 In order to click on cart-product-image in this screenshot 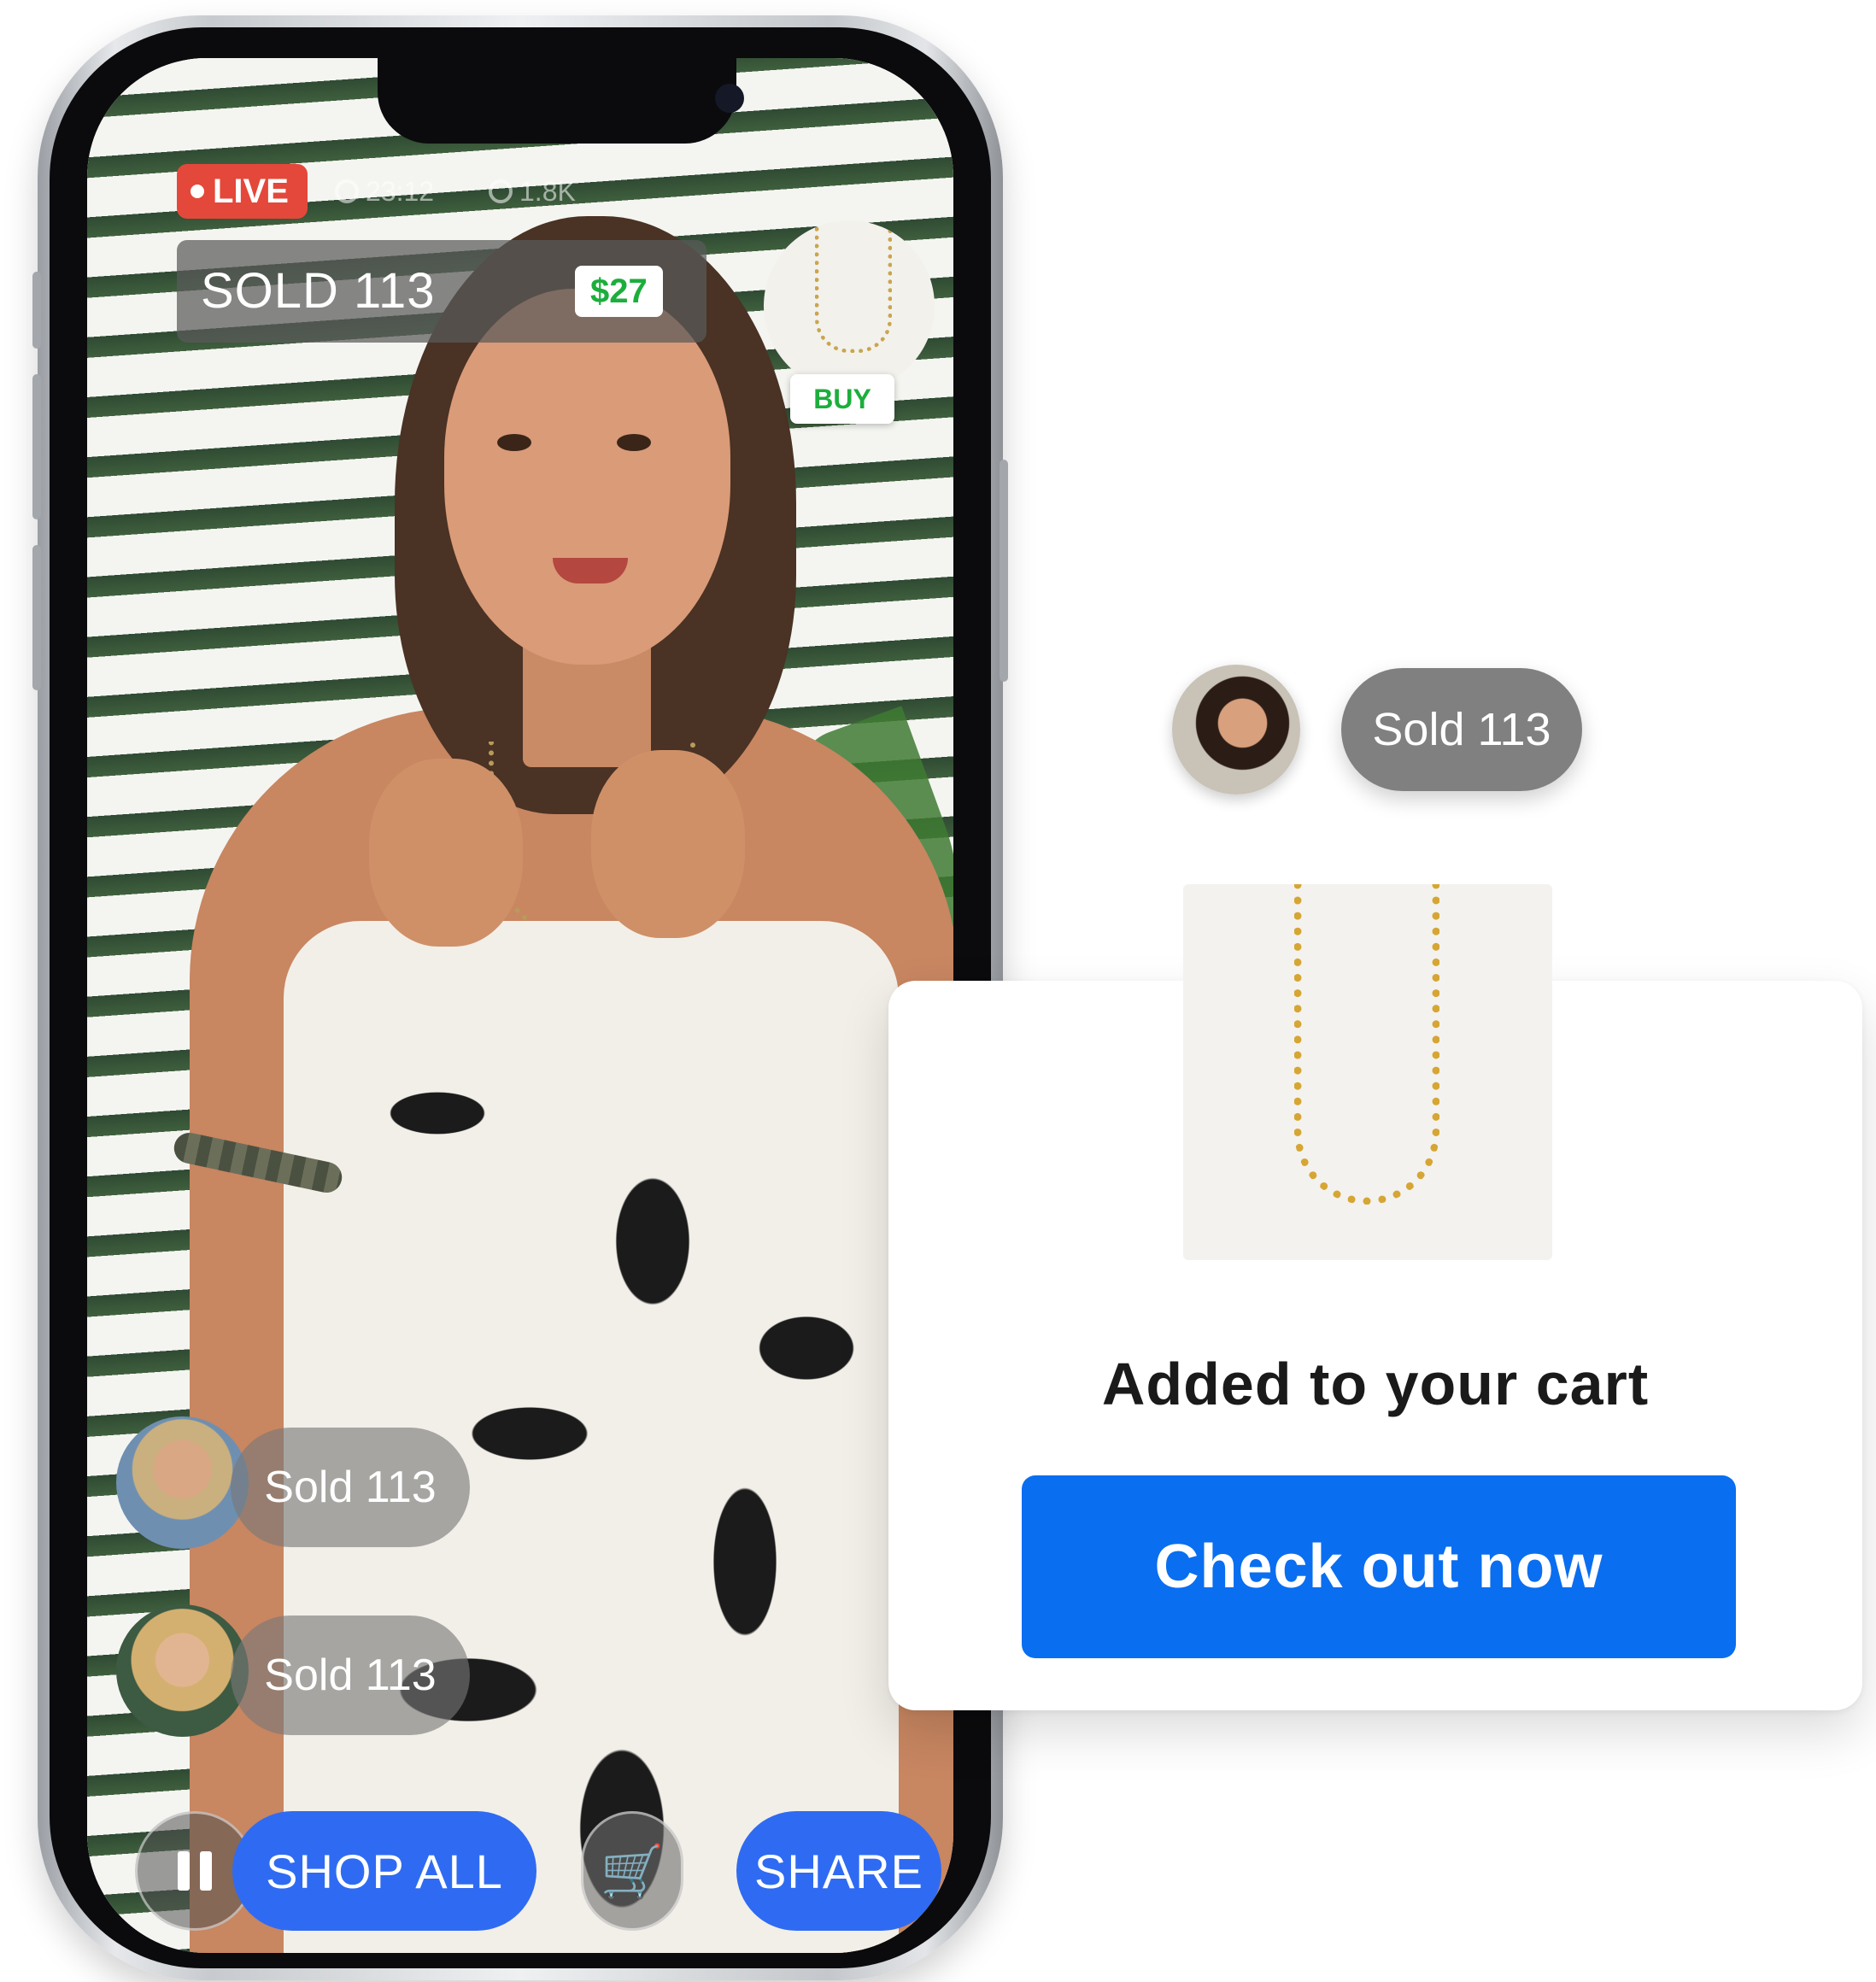, I will do `click(1367, 1072)`.